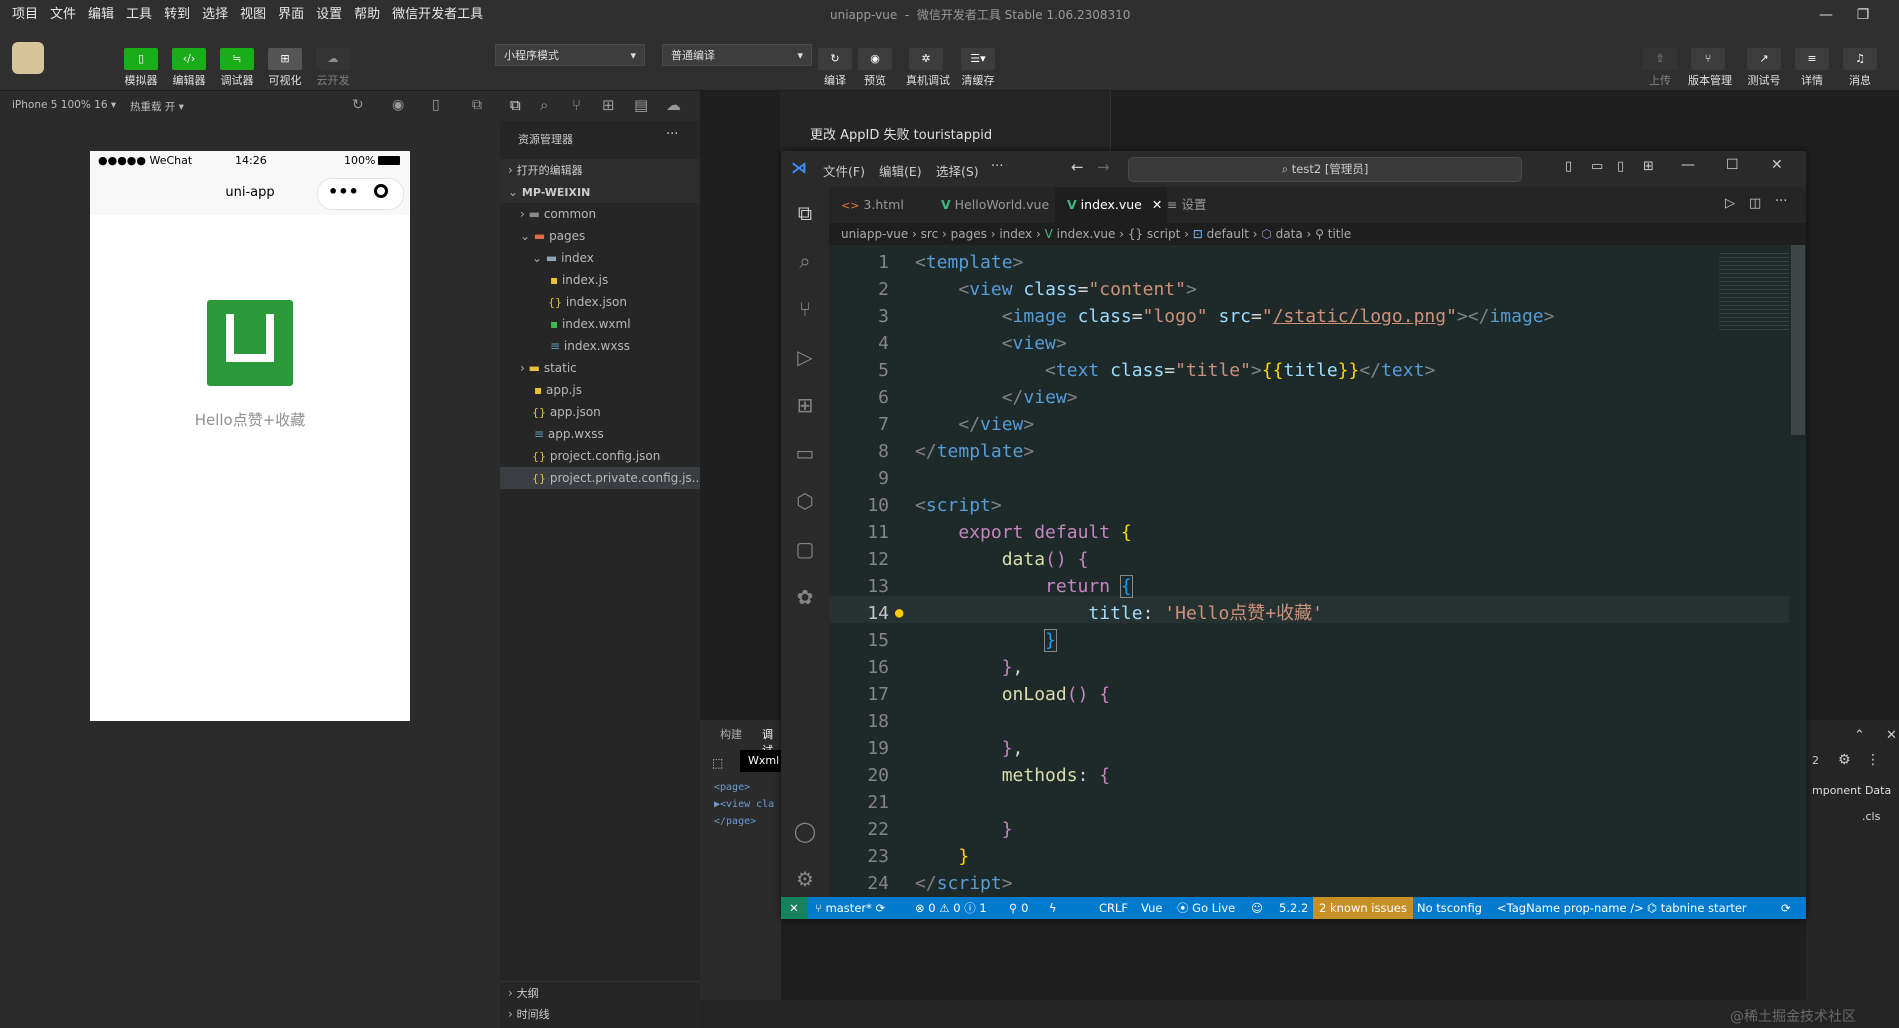 The width and height of the screenshot is (1899, 1028). What do you see at coordinates (1860, 62) in the screenshot?
I see `messages-button: ♫ 消息` at bounding box center [1860, 62].